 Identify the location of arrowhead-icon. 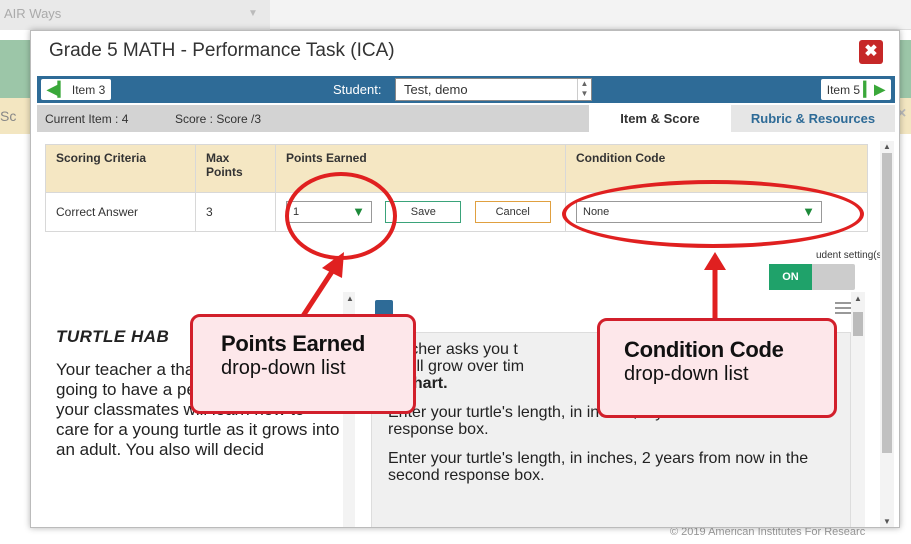
(715, 261).